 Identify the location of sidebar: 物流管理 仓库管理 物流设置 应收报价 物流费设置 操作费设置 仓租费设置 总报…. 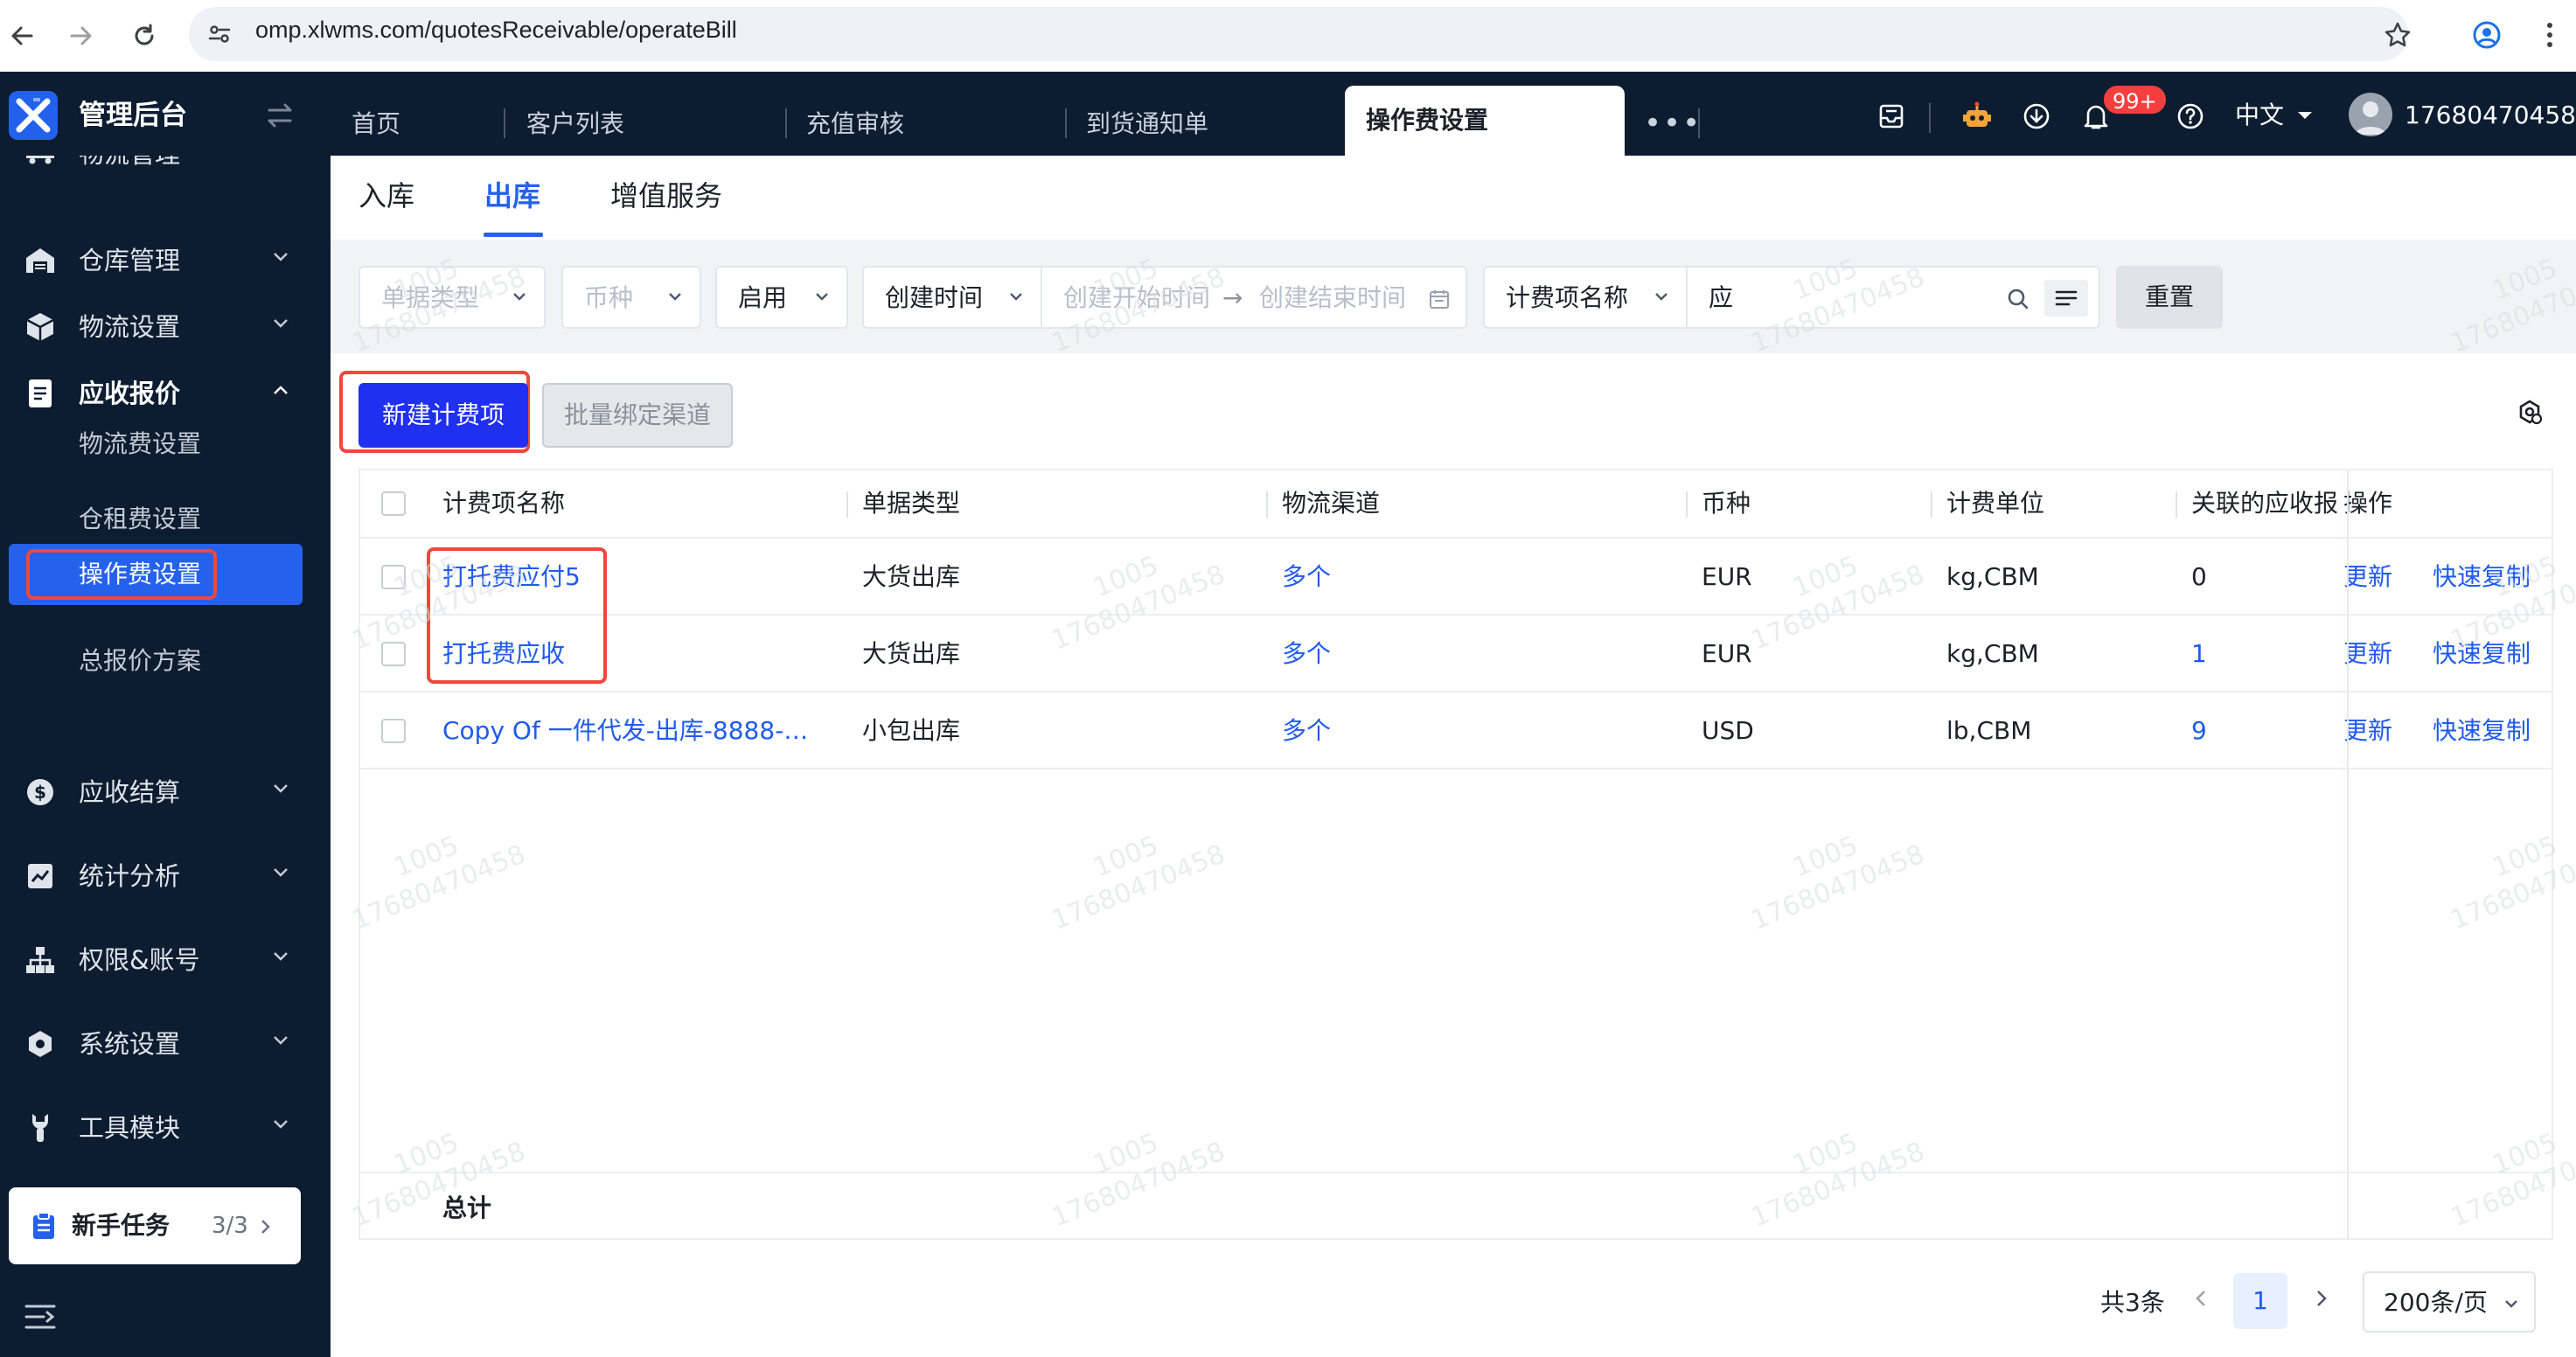
(165, 756).